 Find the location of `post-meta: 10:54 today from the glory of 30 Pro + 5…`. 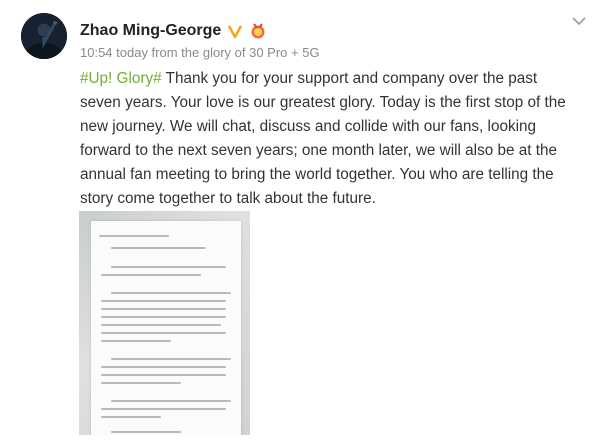

post-meta: 10:54 today from the glory of 30 Pro + 5… is located at coordinates (200, 52).